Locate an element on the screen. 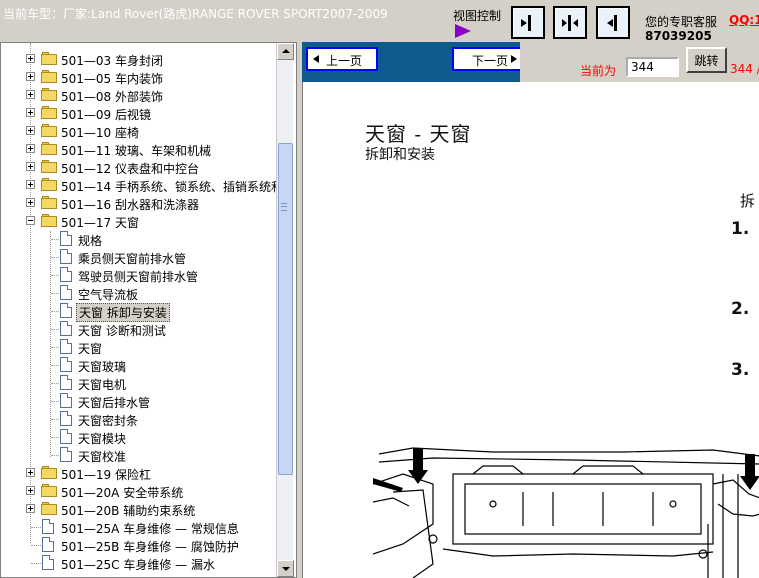  expand-left-panel-icon is located at coordinates (612, 23).